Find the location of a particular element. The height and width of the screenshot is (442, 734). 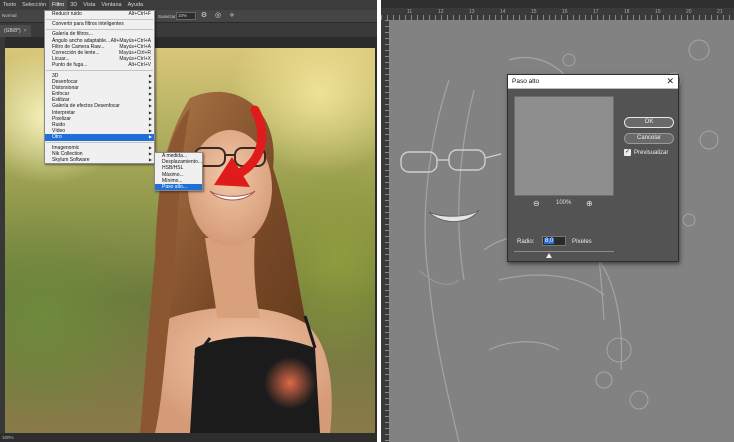

ruler-number: 16 is located at coordinates (565, 12).